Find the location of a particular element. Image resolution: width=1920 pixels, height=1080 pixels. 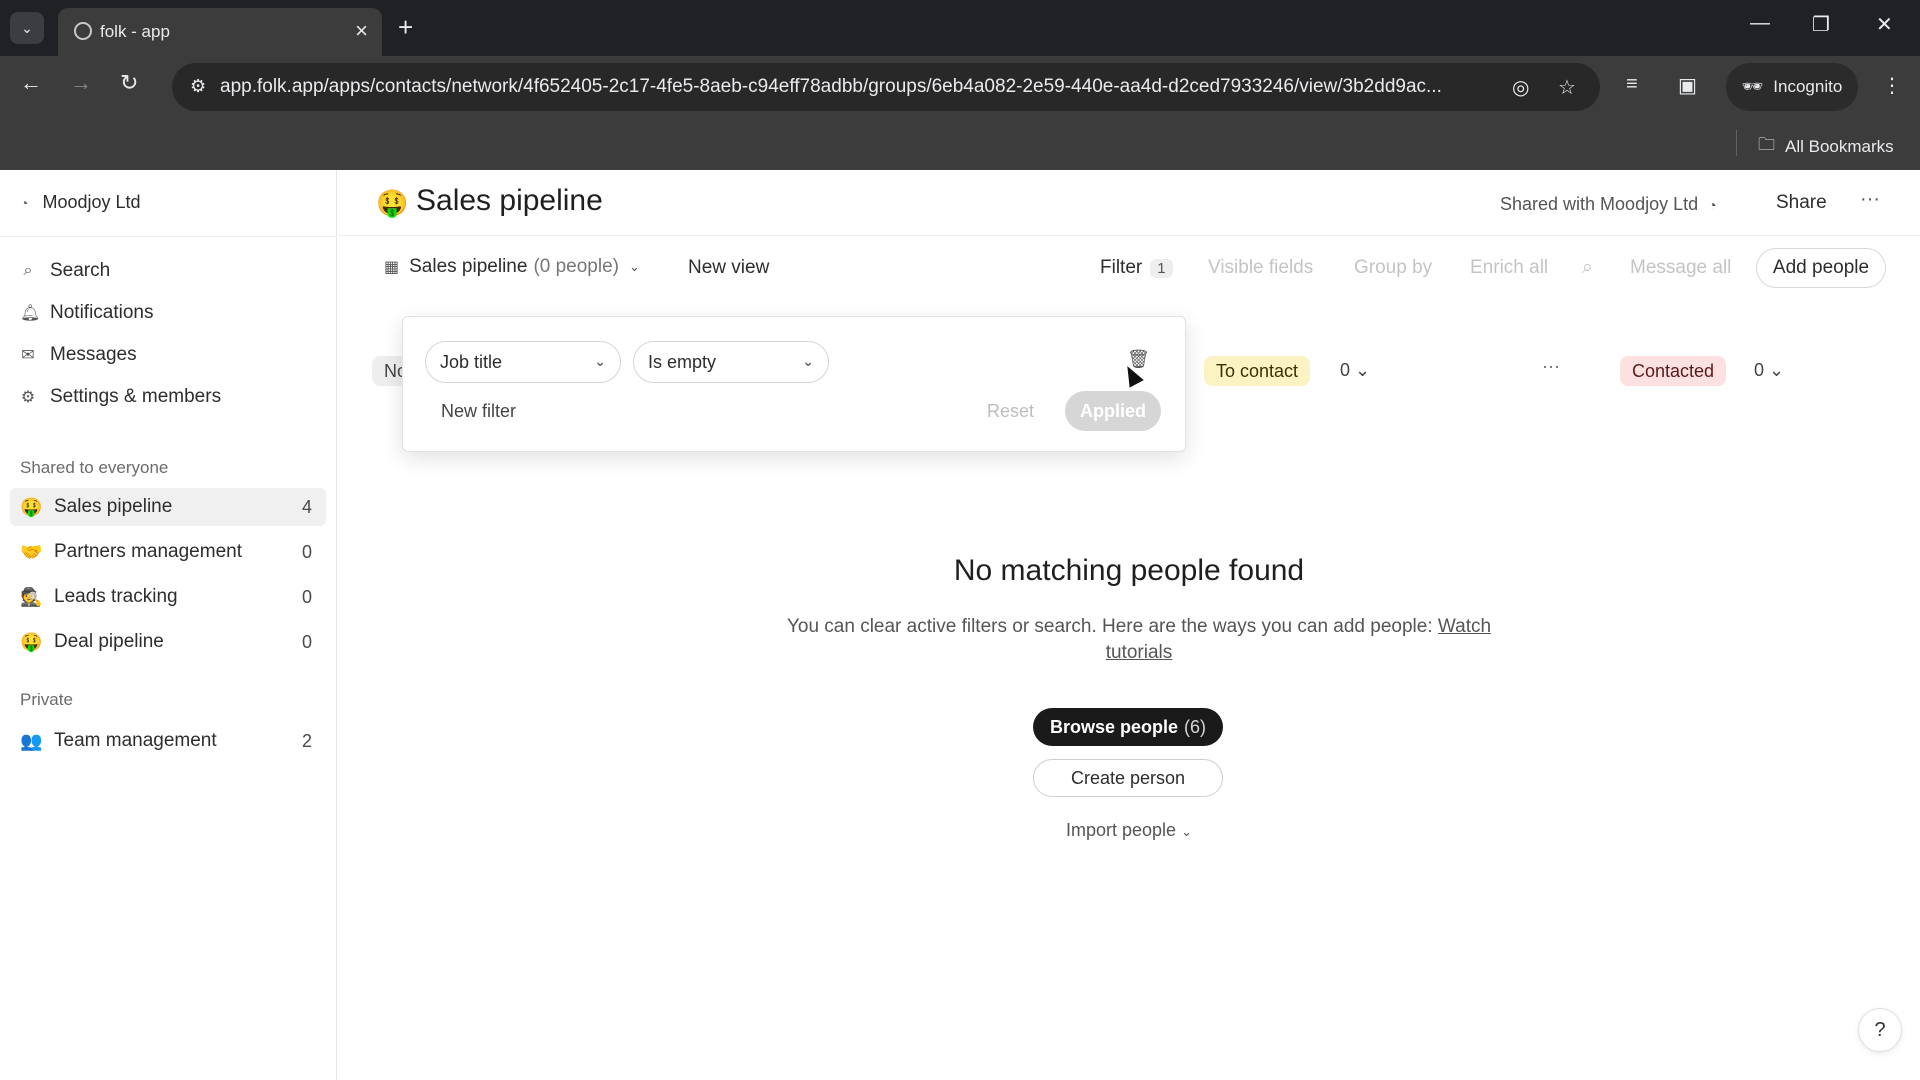

more-options-icon: ··· is located at coordinates (1870, 199).